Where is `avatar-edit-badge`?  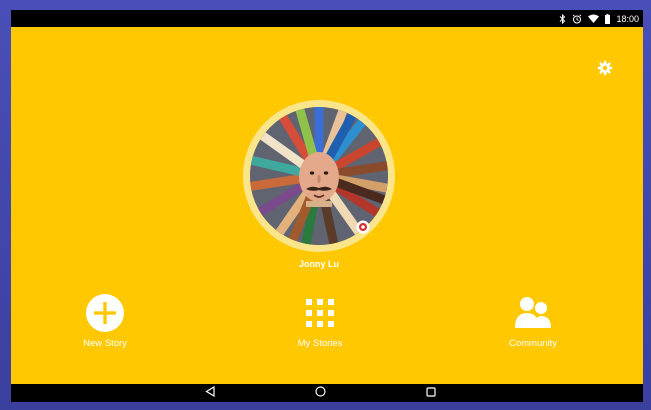 avatar-edit-badge is located at coordinates (363, 227).